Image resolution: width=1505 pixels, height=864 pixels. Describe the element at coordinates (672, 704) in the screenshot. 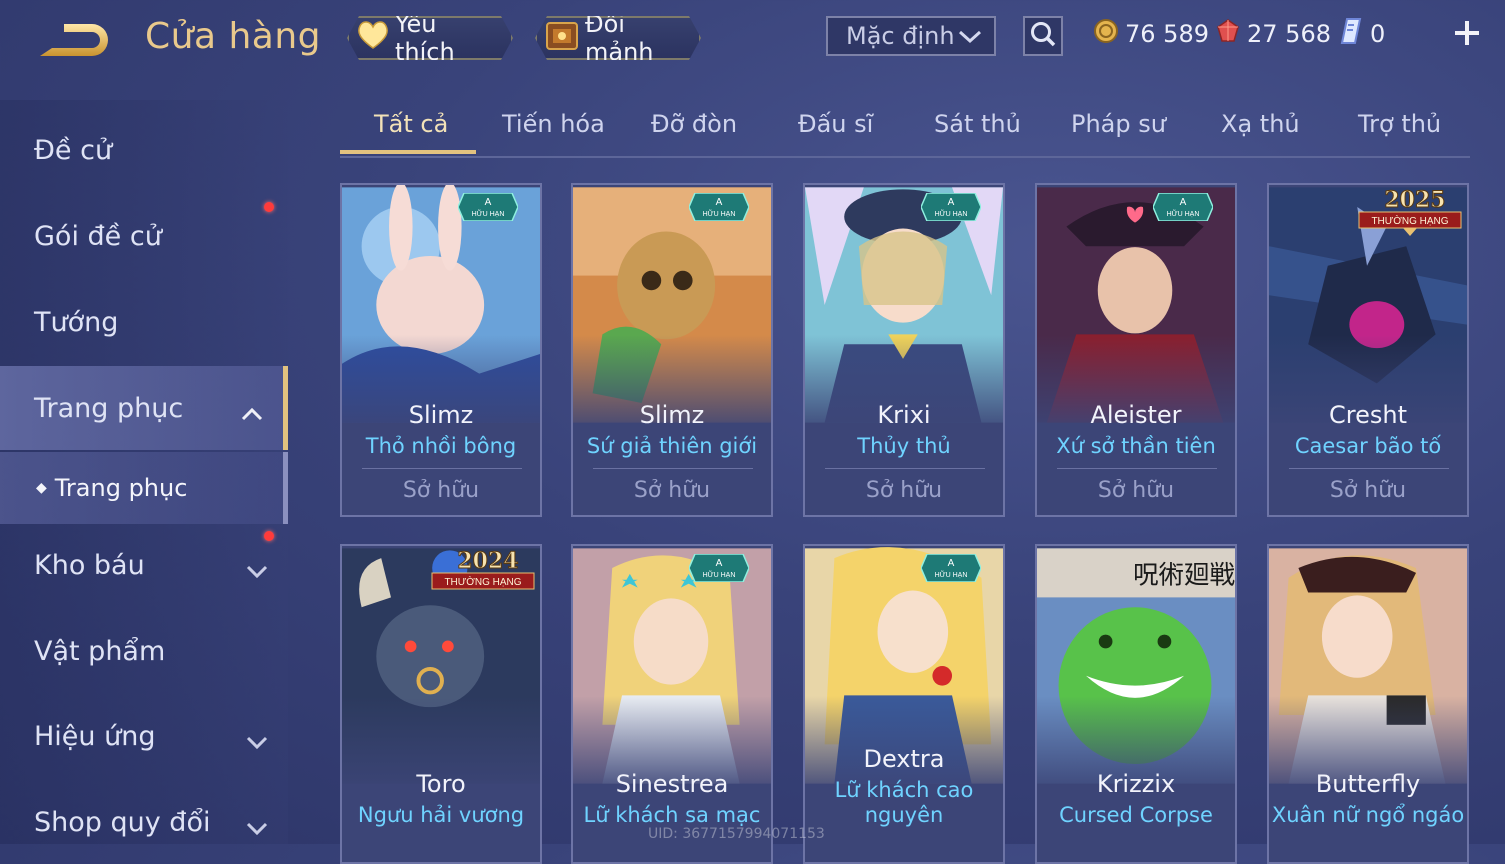

I see `skin-card: A HỮU HẠN Sinestrea Lữ khách sa mạc` at that location.